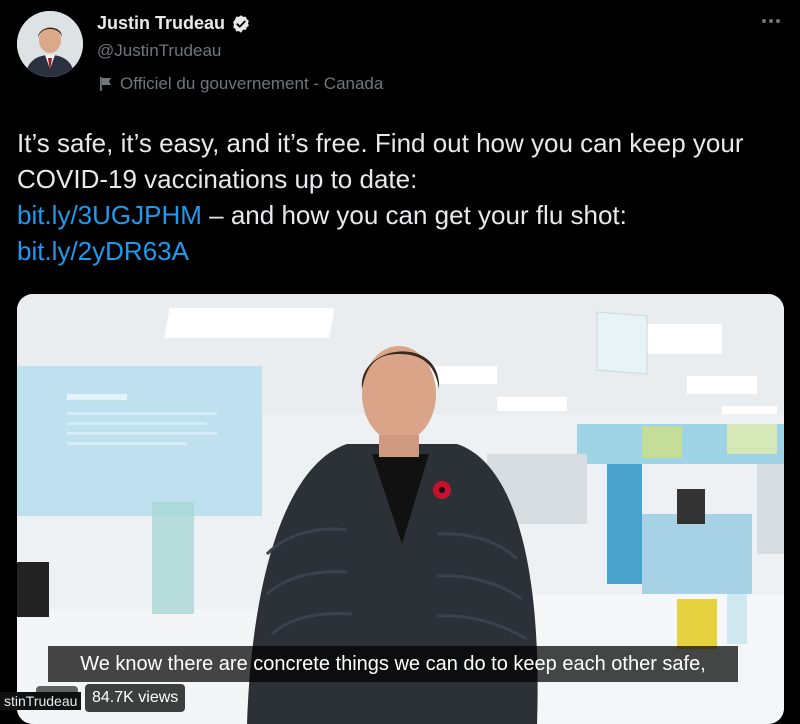 This screenshot has height=724, width=800. I want to click on view-count: 84.7K views, so click(135, 698).